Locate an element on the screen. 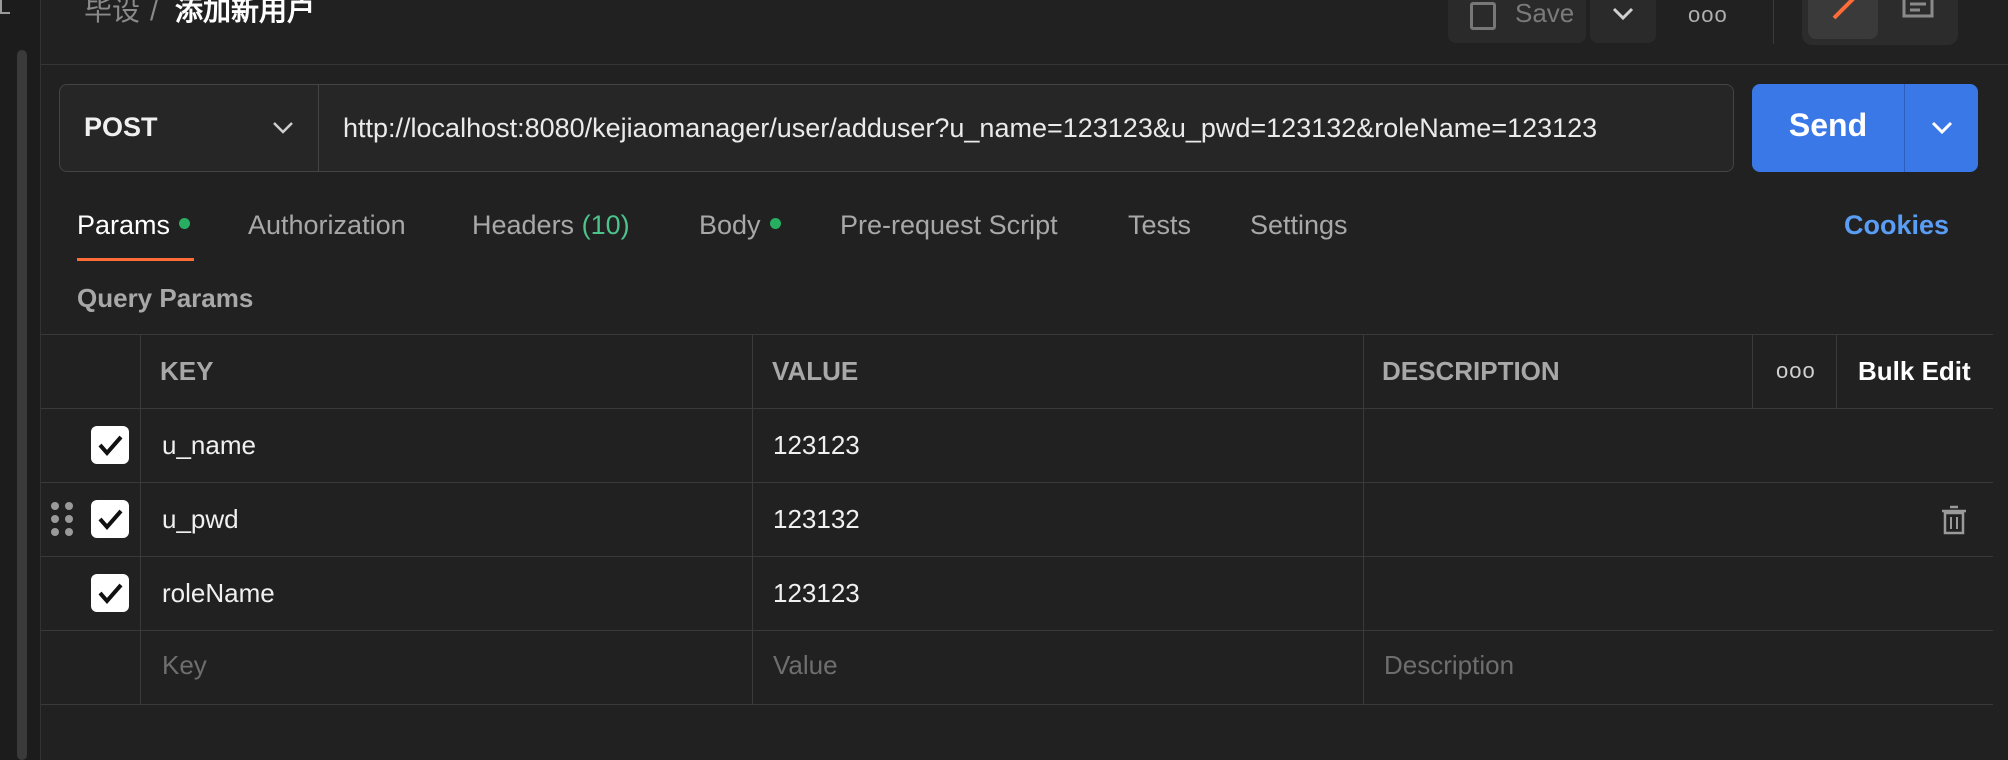 This screenshot has width=2008, height=760. column-header-description: DESCRIPTION is located at coordinates (1471, 371).